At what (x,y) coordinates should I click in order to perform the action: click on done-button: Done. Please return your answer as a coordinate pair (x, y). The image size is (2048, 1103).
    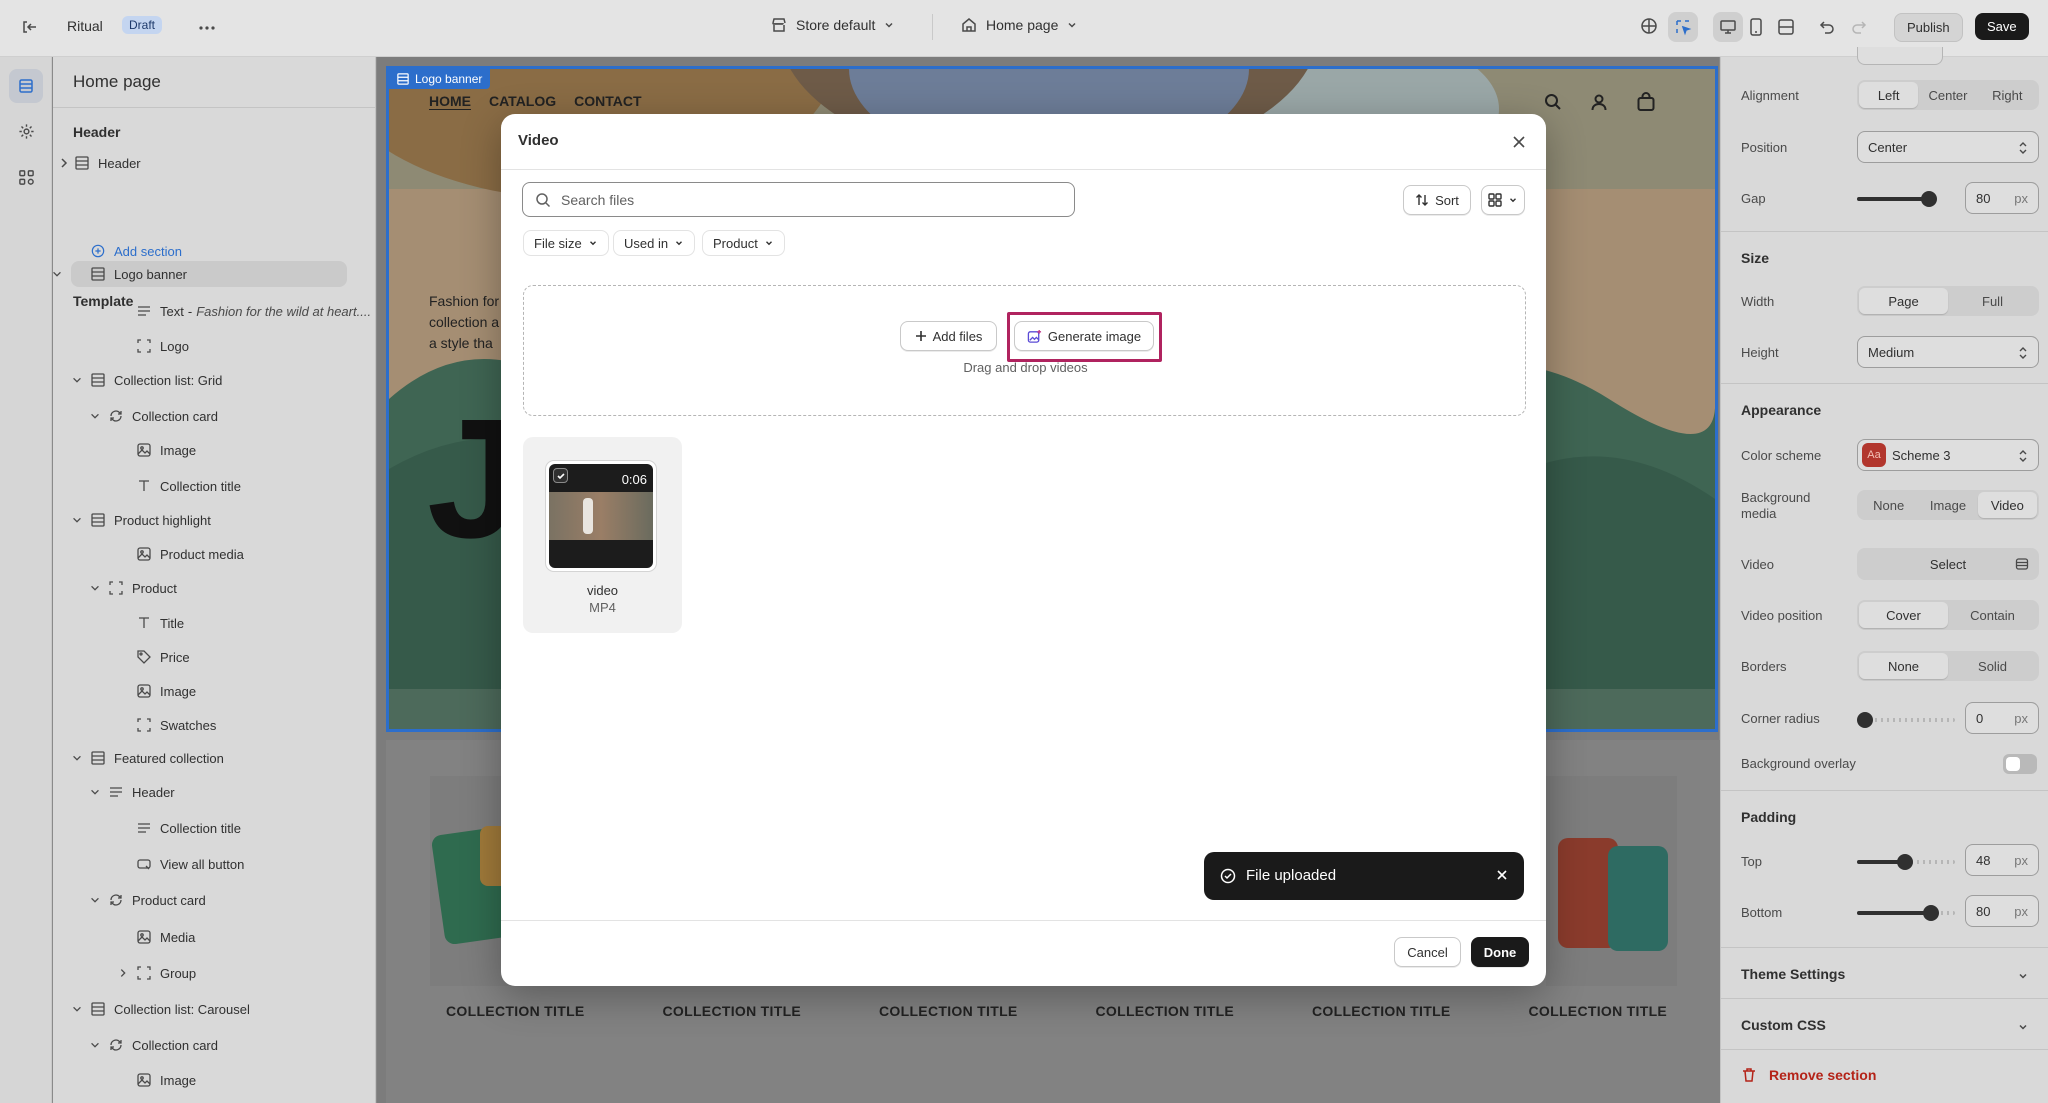
    Looking at the image, I should click on (1500, 952).